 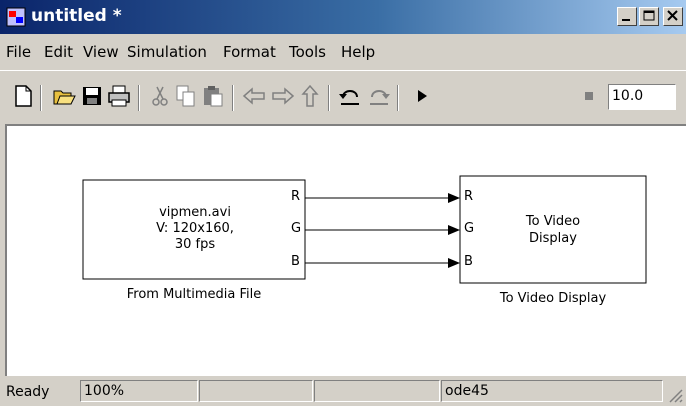 I want to click on toolbar: 10.0, so click(x=343, y=96).